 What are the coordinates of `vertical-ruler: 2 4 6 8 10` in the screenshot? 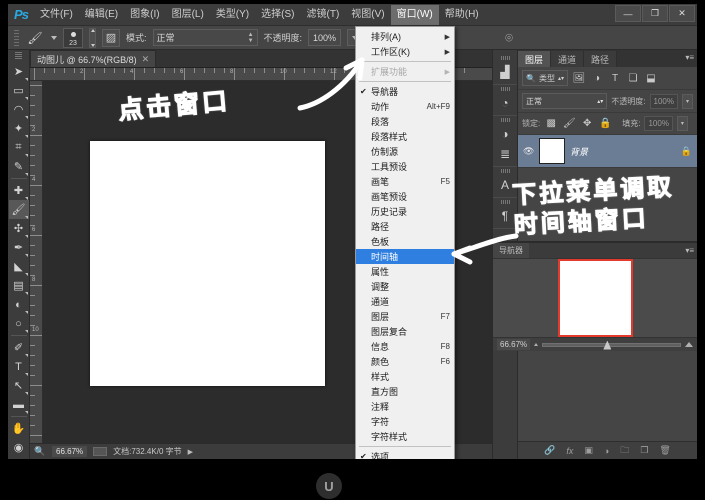 It's located at (36, 262).